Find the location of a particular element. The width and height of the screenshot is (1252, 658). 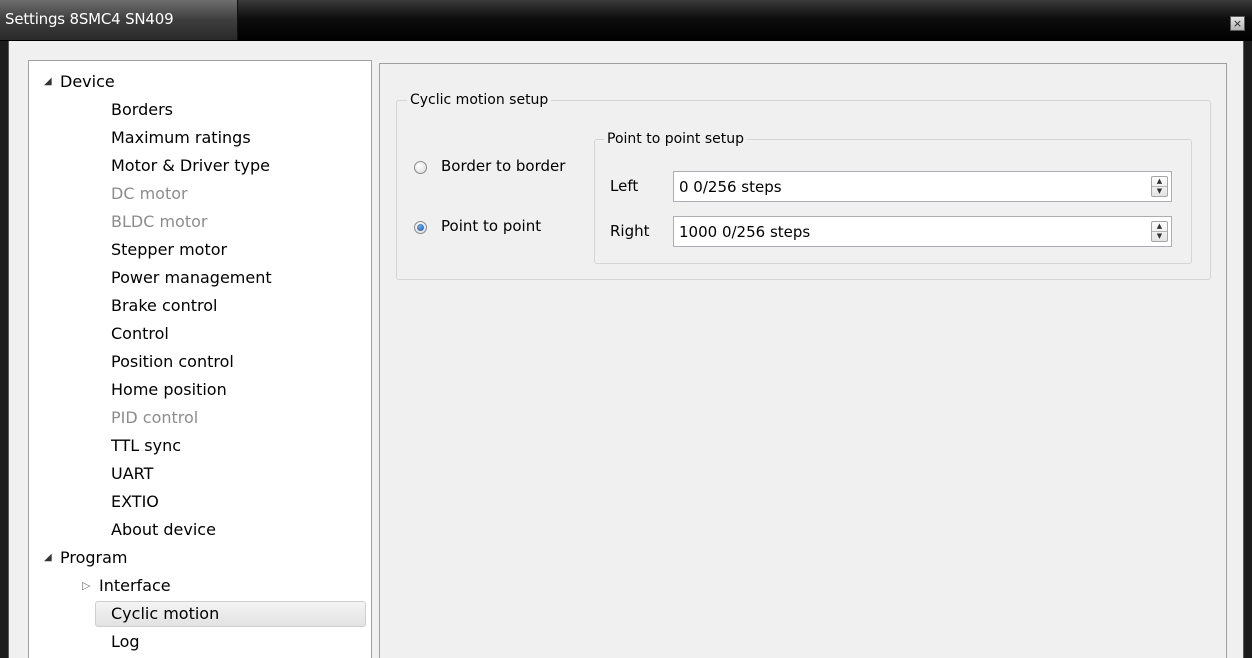

tree-item-power-management: Power management is located at coordinates (191, 278).